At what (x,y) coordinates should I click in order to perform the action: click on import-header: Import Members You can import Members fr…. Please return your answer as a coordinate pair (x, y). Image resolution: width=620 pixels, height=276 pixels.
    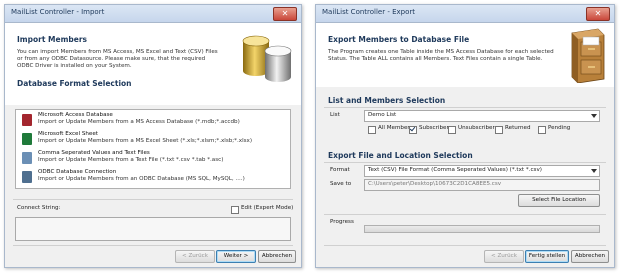
    Looking at the image, I should click on (153, 64).